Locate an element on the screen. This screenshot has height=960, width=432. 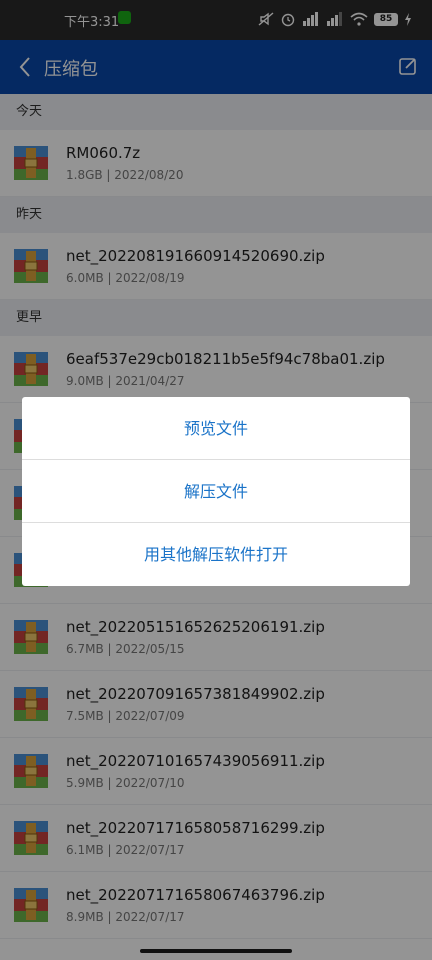
home-indicator is located at coordinates (216, 951).